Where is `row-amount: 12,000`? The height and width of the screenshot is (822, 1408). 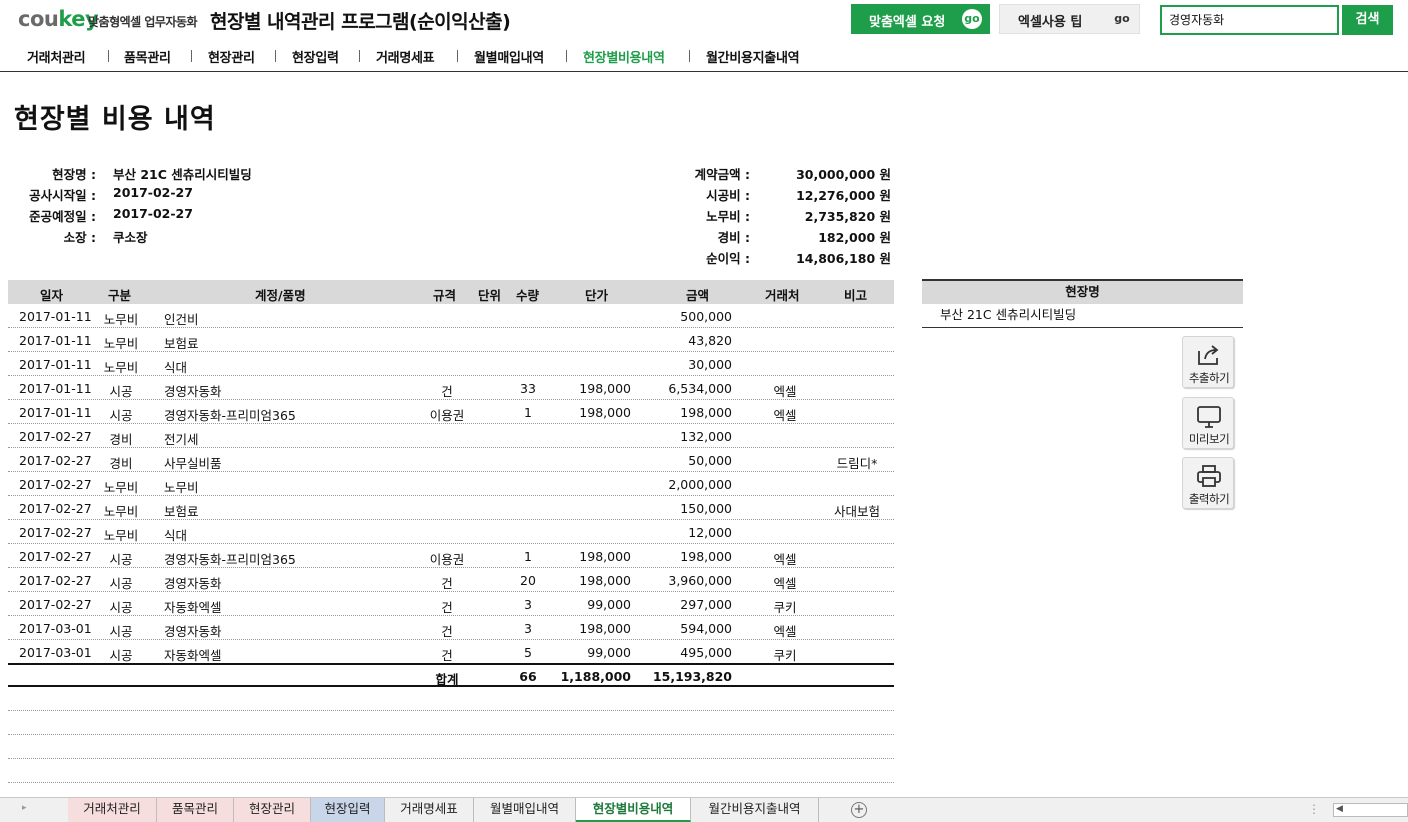
row-amount: 12,000 is located at coordinates (710, 532).